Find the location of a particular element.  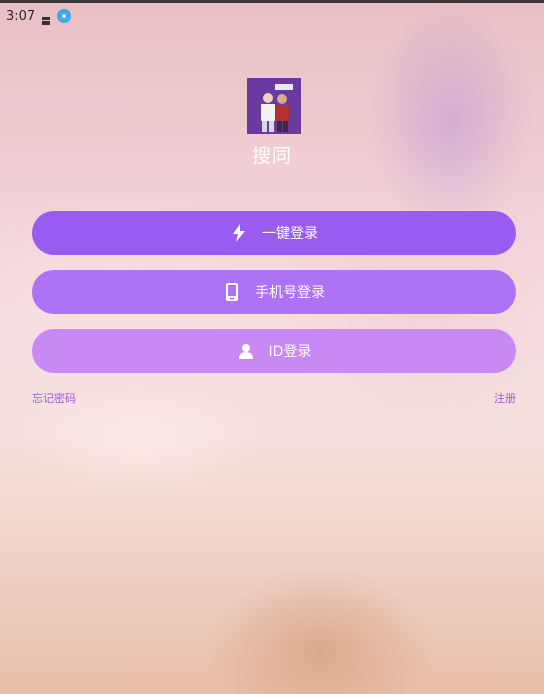

phone-login-button: 手机号登录 is located at coordinates (274, 292).